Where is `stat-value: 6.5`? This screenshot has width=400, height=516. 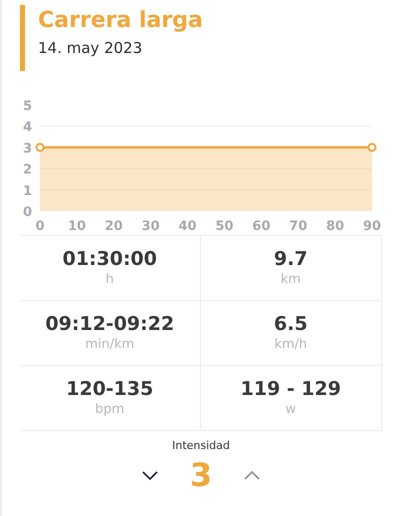
stat-value: 6.5 is located at coordinates (291, 324).